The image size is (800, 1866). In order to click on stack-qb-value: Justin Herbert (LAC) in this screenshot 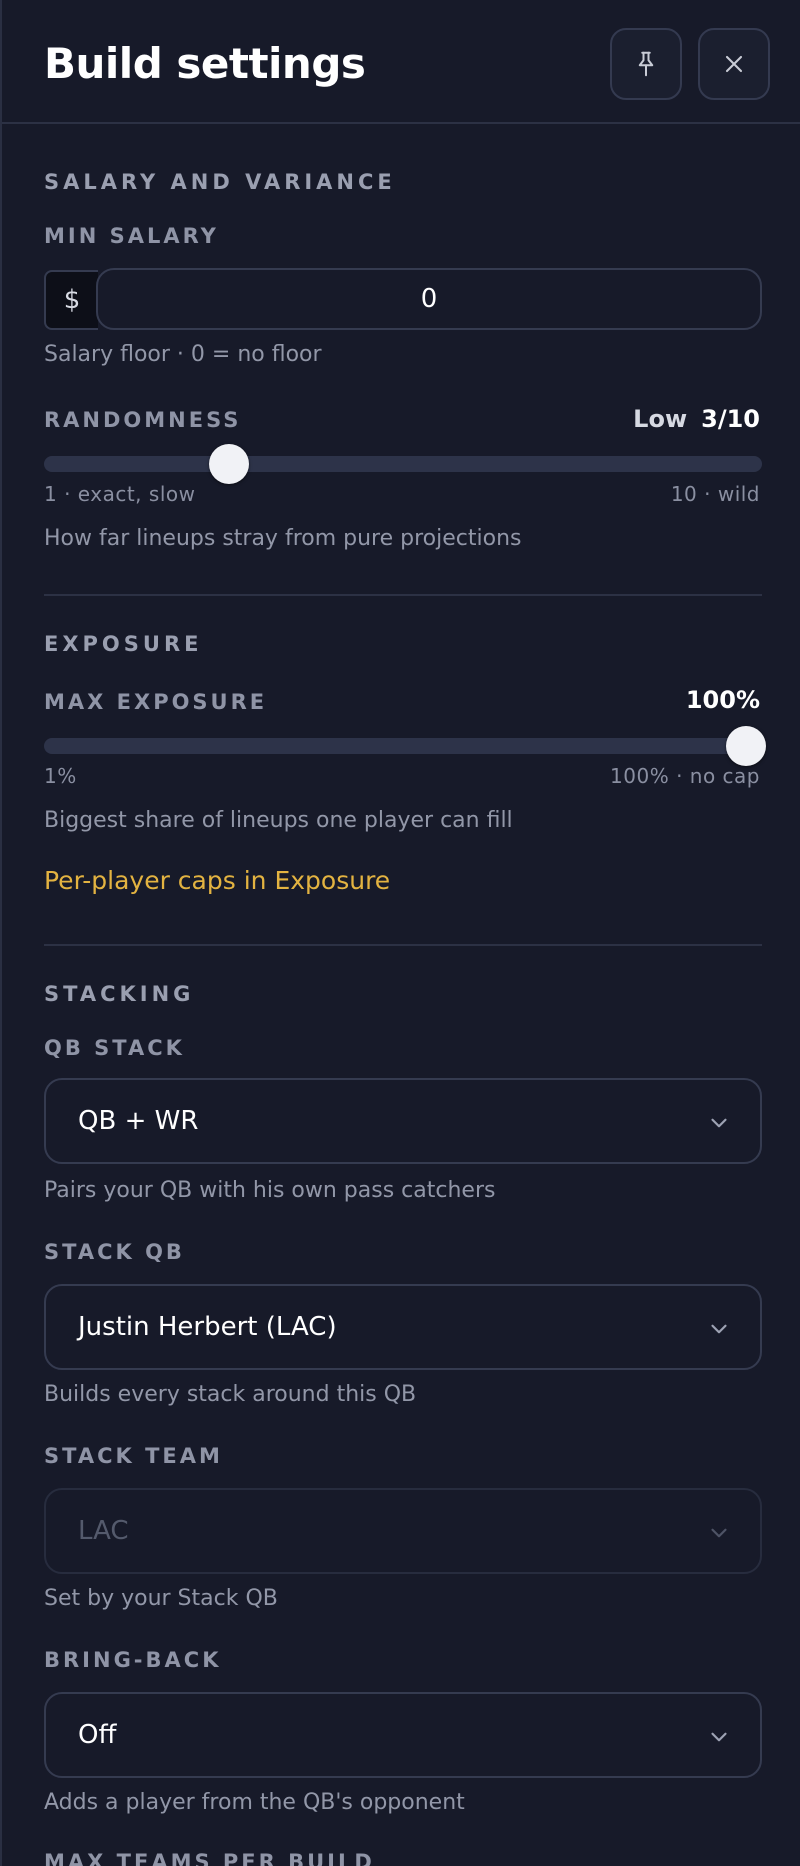, I will do `click(207, 1327)`.